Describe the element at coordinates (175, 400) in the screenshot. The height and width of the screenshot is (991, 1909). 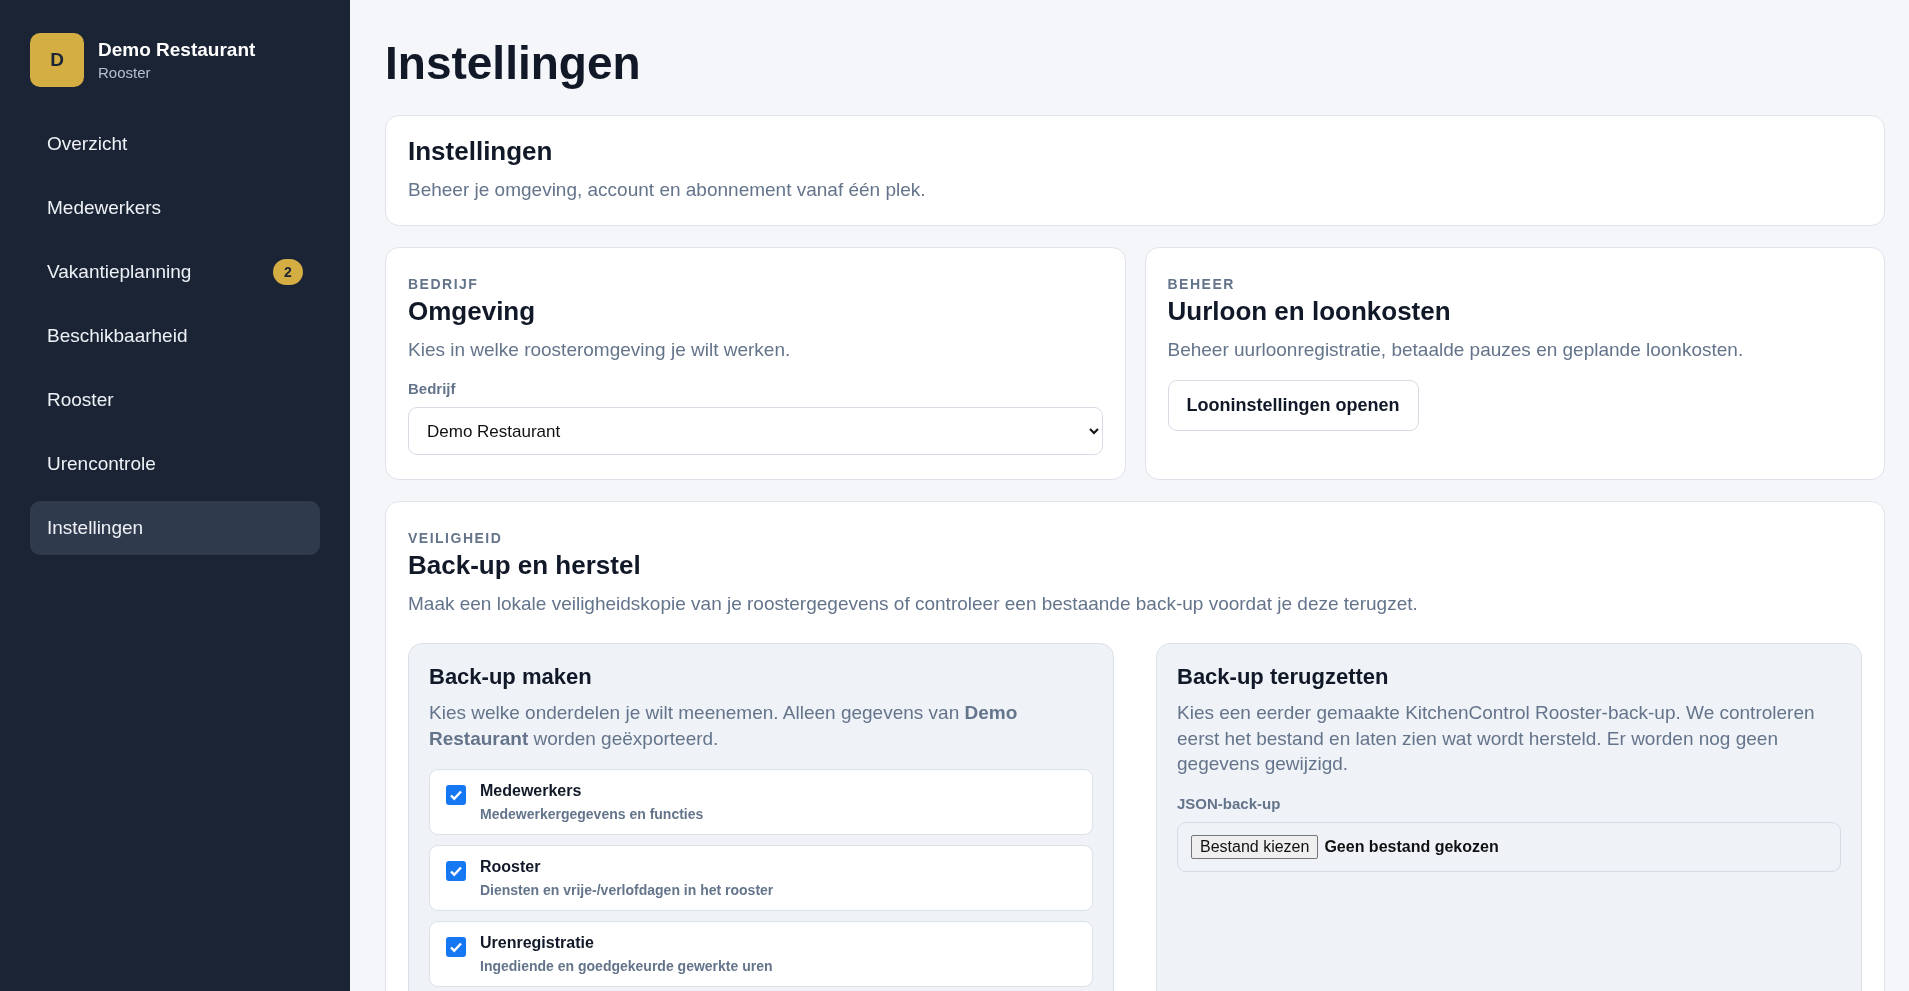
I see `nav-item: Rooster` at that location.